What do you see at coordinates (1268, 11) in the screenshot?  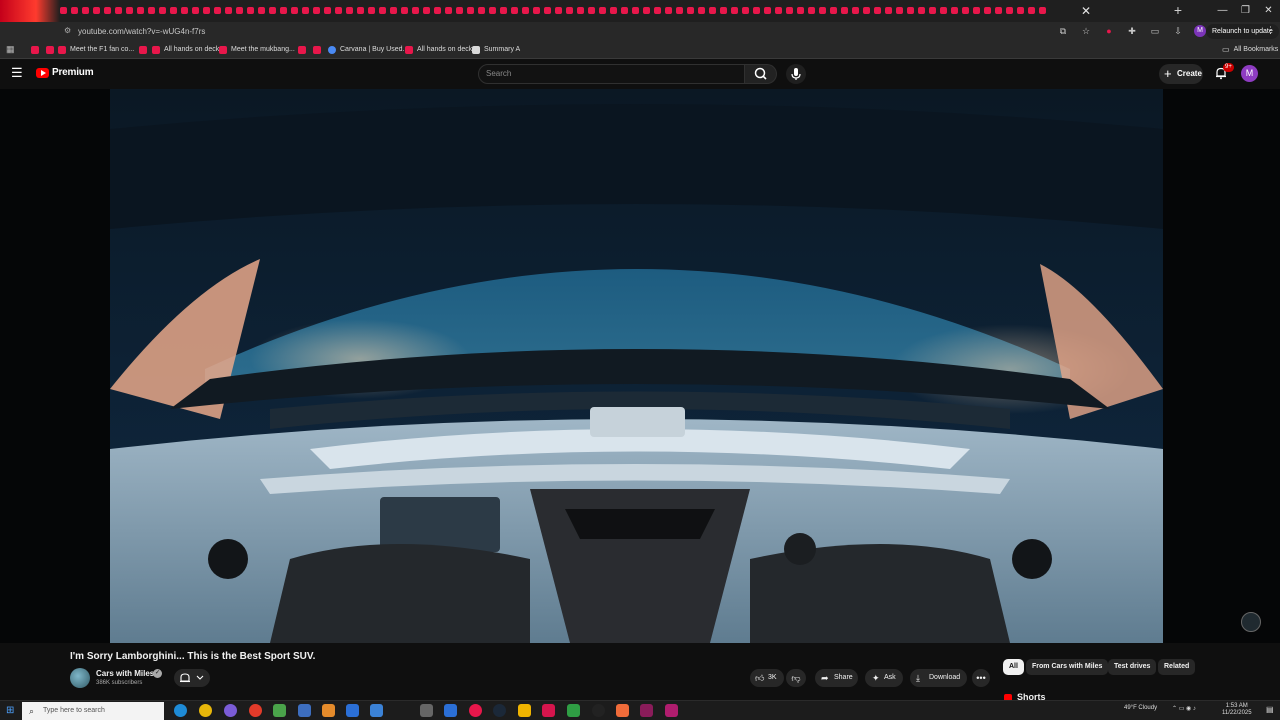 I see `window-close-icon: ✕` at bounding box center [1268, 11].